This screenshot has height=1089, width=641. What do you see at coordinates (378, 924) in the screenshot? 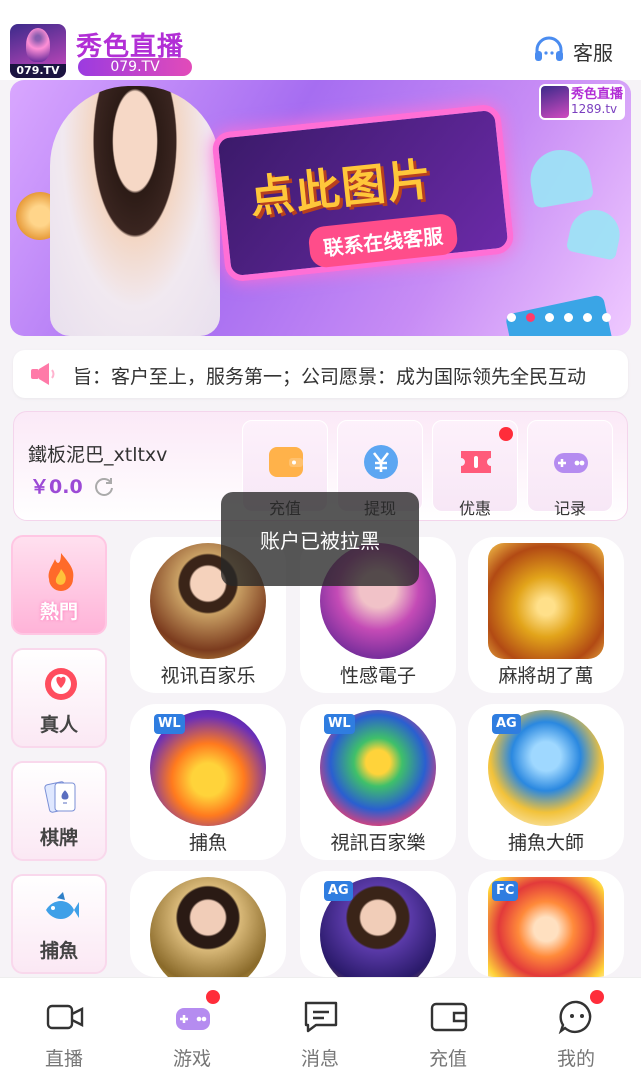
I see `game-card: AG` at bounding box center [378, 924].